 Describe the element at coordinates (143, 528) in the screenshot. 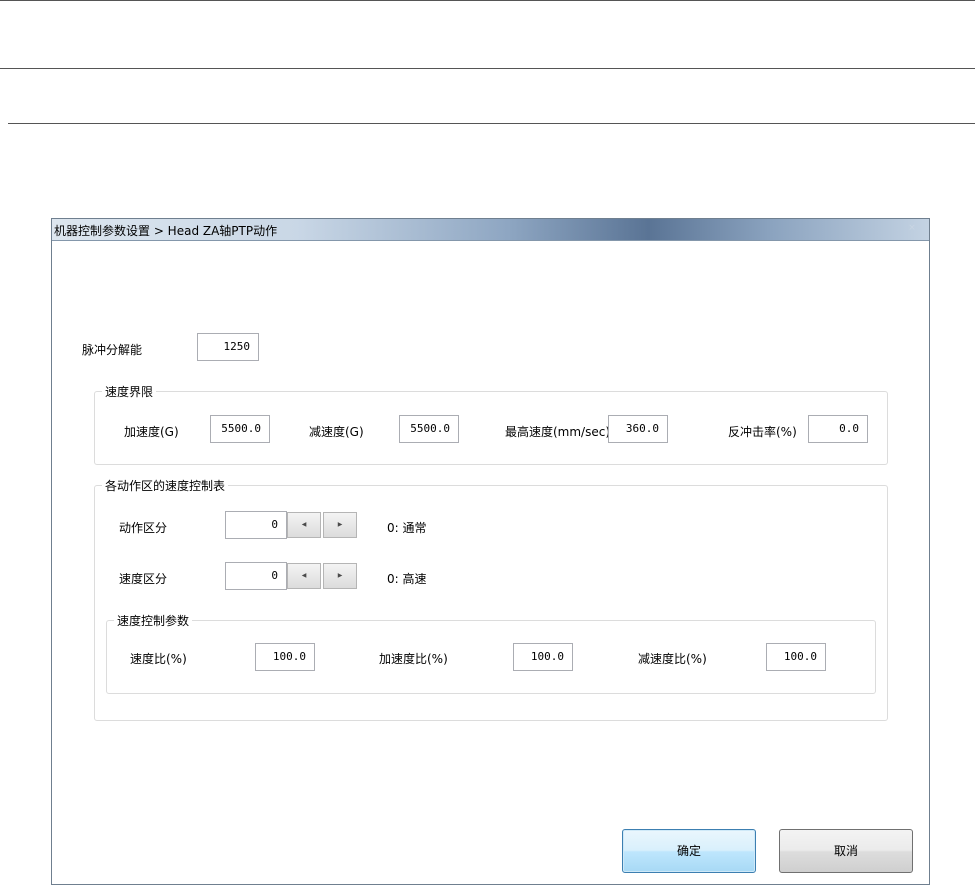

I see `action-section-label: 动作区分` at that location.